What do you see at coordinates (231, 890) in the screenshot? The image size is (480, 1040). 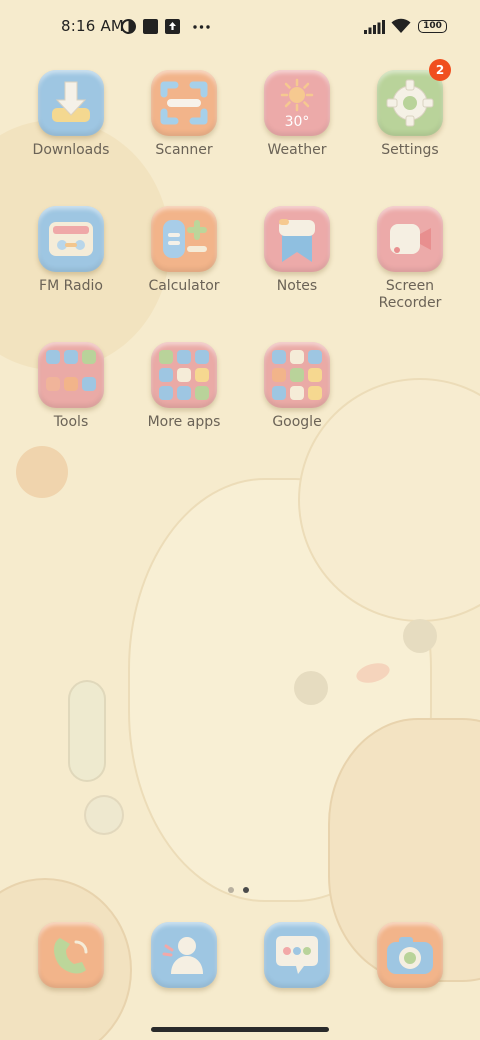 I see `page-dot` at bounding box center [231, 890].